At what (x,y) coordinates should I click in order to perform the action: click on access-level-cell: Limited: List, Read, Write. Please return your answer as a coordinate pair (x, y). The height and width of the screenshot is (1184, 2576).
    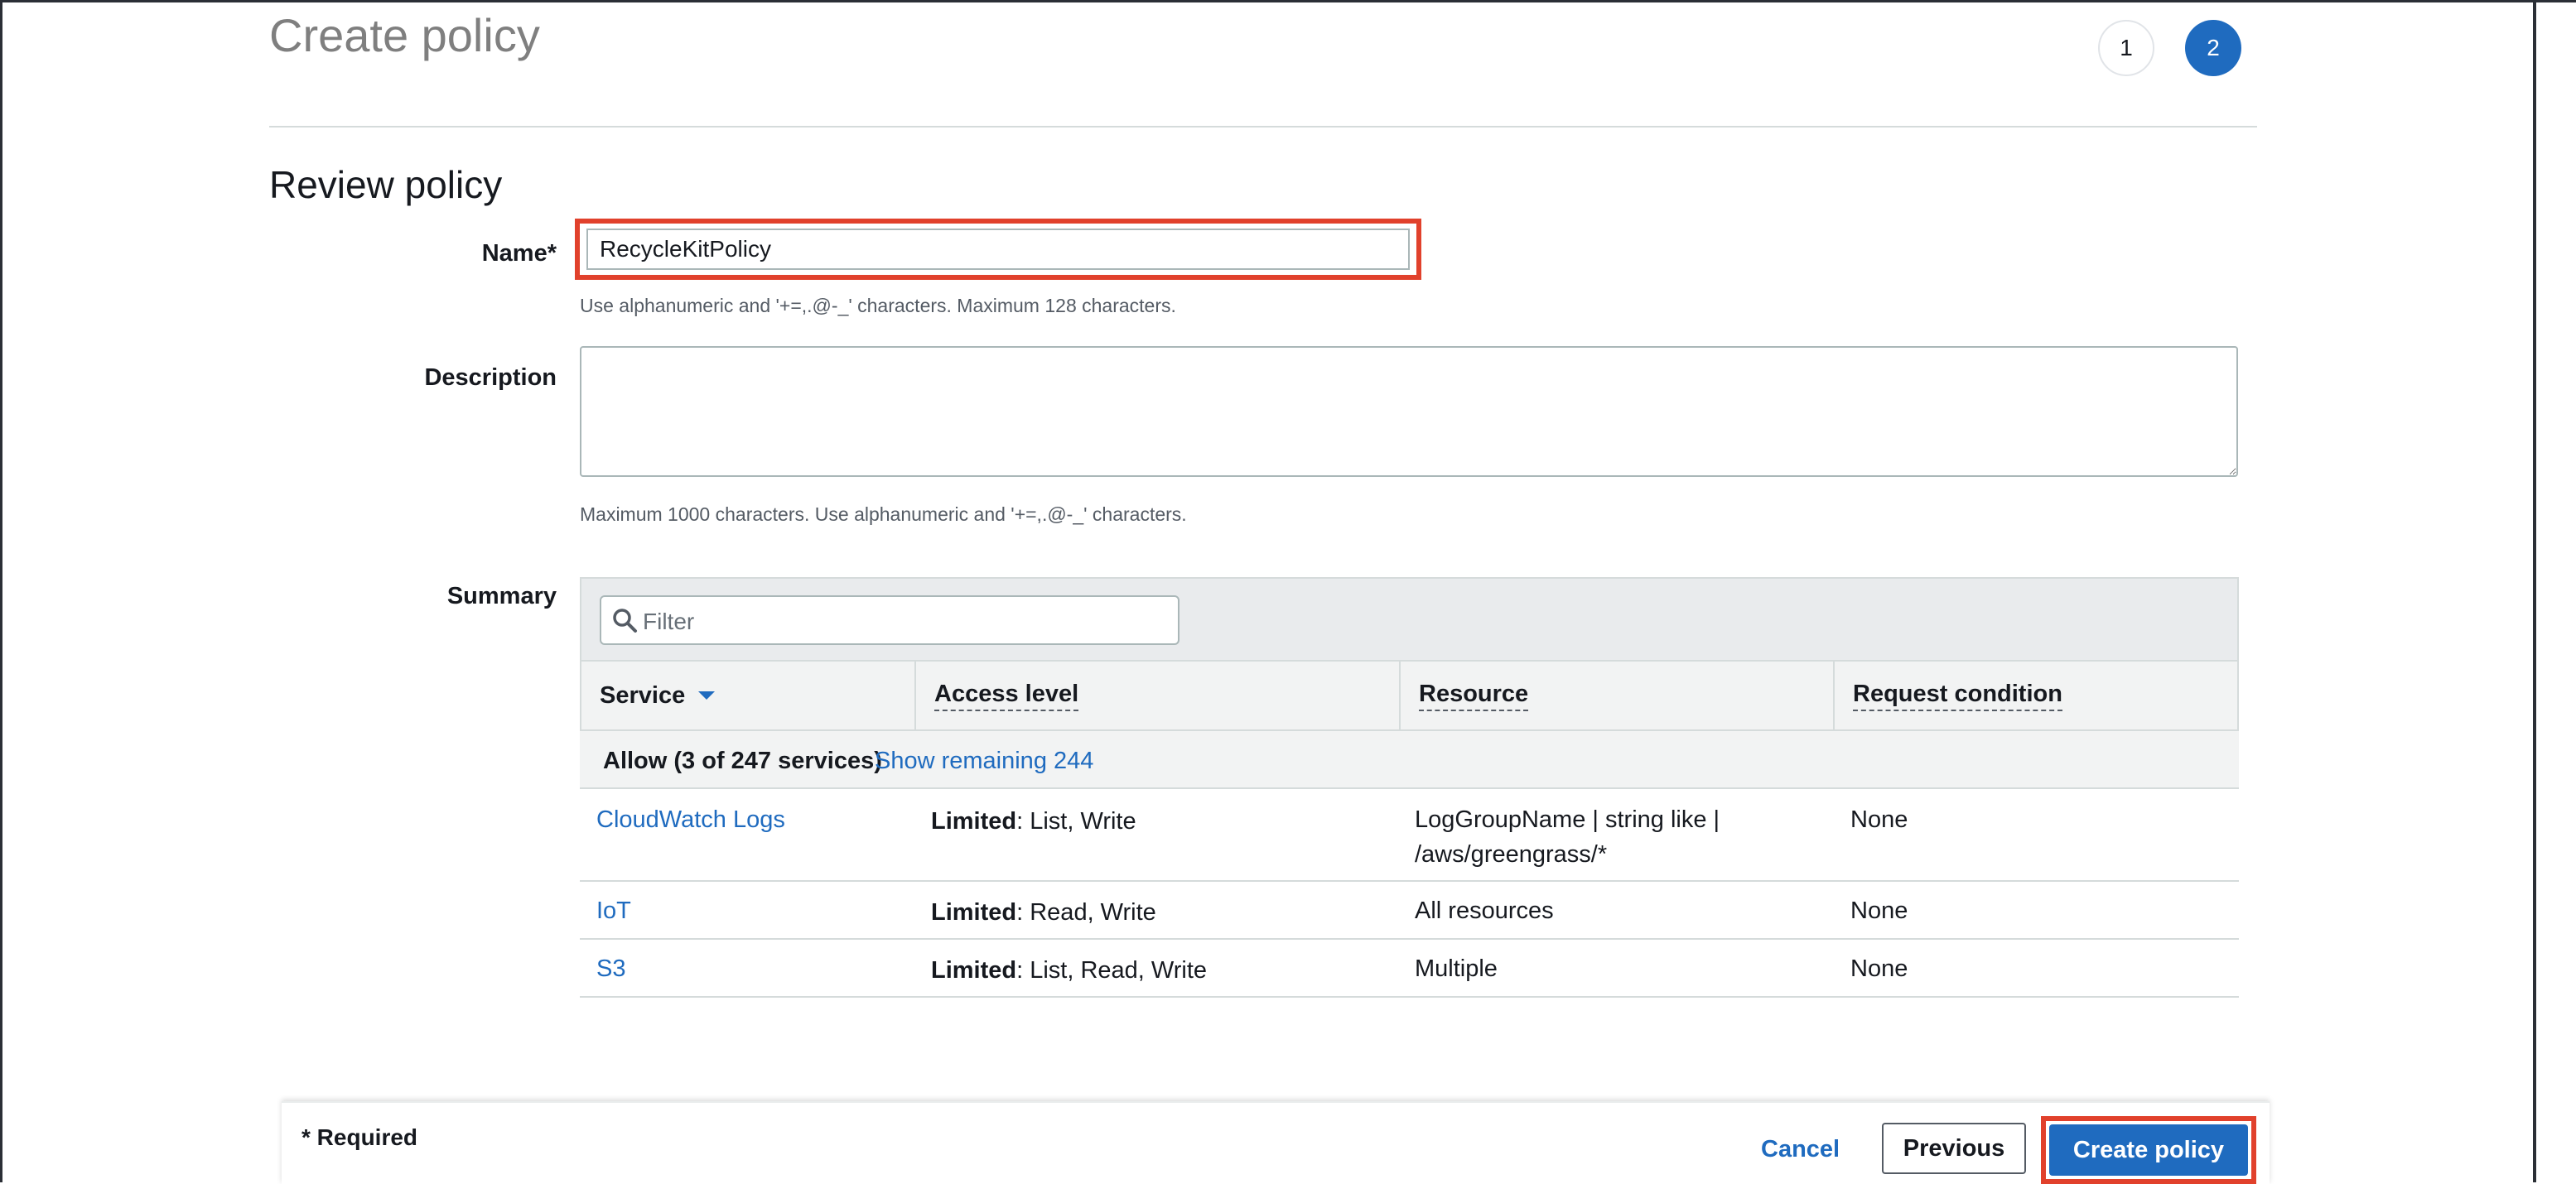
    Looking at the image, I should click on (1069, 970).